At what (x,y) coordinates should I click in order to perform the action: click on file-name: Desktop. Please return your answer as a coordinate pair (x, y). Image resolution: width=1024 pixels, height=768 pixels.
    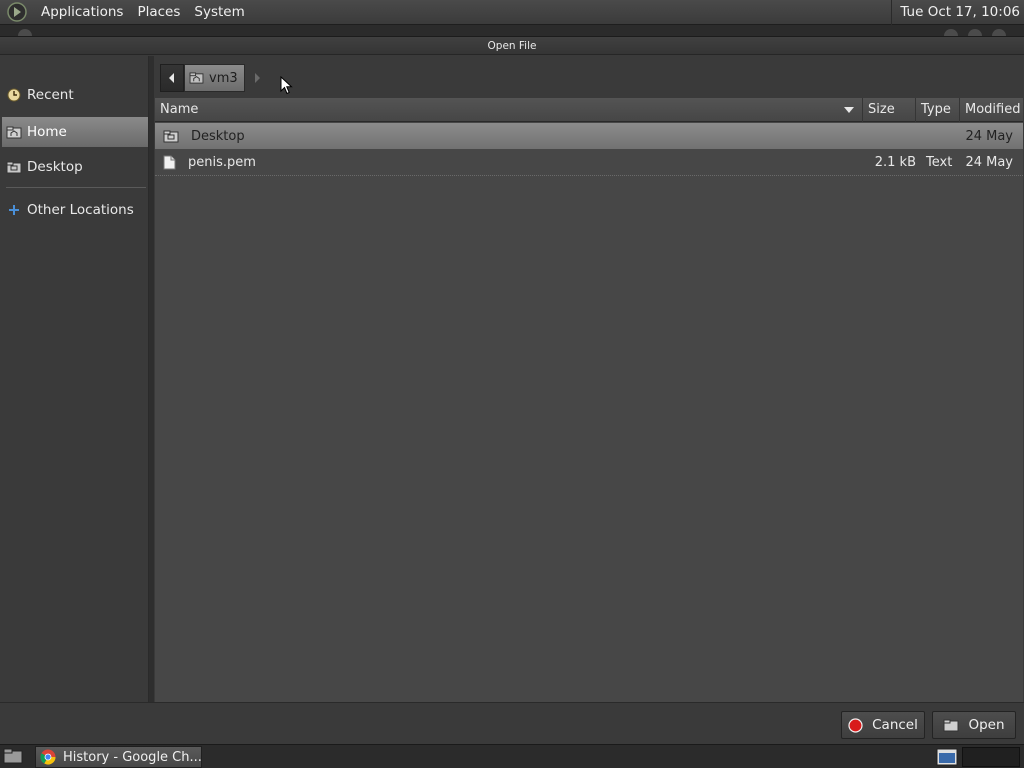
    Looking at the image, I should click on (218, 136).